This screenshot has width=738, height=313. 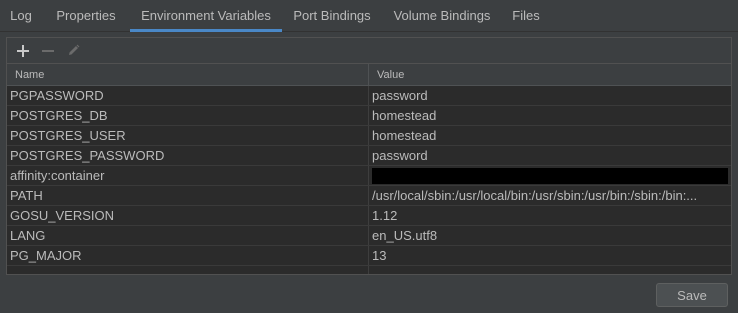 I want to click on tab-log: Log, so click(x=21, y=15).